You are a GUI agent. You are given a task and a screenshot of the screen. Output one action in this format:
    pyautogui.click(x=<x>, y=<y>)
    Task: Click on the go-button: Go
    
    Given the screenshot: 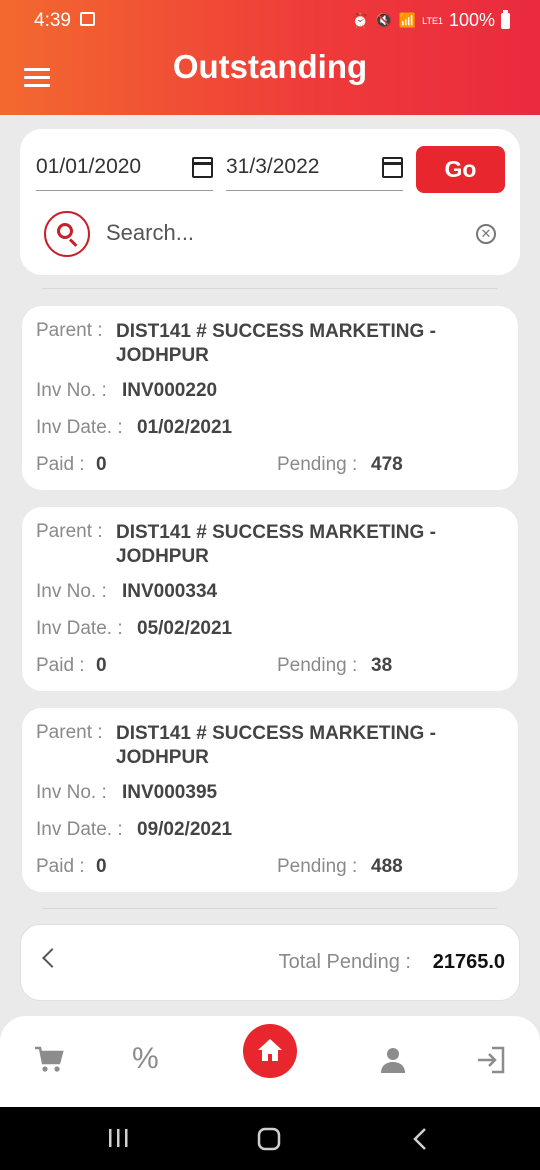 What is the action you would take?
    pyautogui.click(x=460, y=169)
    